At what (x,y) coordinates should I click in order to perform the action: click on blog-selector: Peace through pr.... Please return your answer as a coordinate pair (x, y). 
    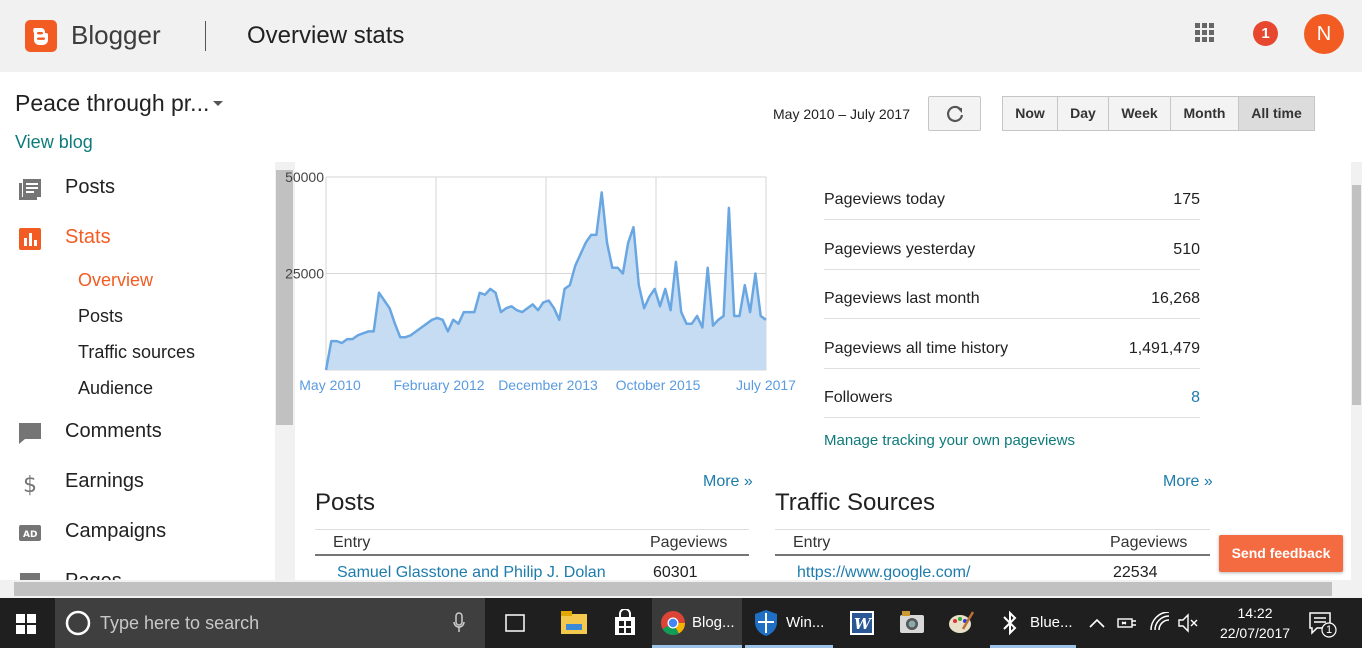
    Looking at the image, I should click on (112, 103).